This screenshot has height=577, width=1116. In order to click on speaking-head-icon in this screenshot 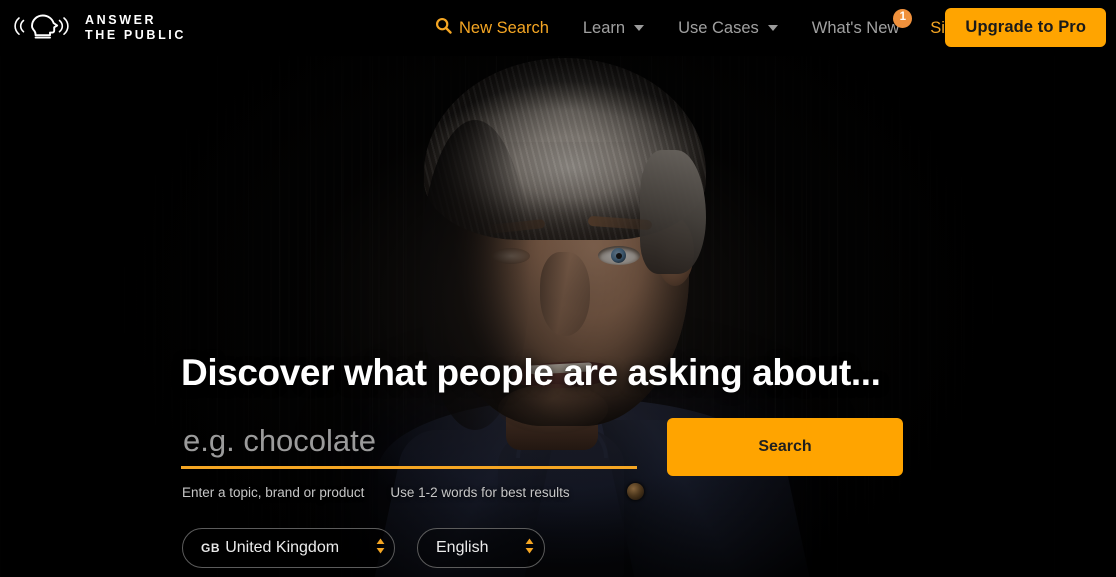, I will do `click(43, 28)`.